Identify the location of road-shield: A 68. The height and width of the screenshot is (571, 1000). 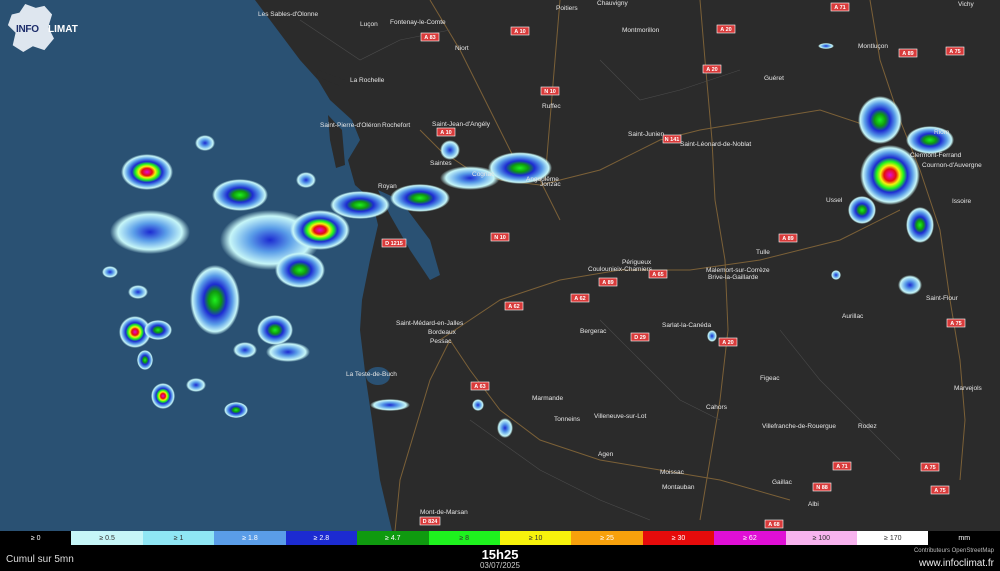
(773, 525).